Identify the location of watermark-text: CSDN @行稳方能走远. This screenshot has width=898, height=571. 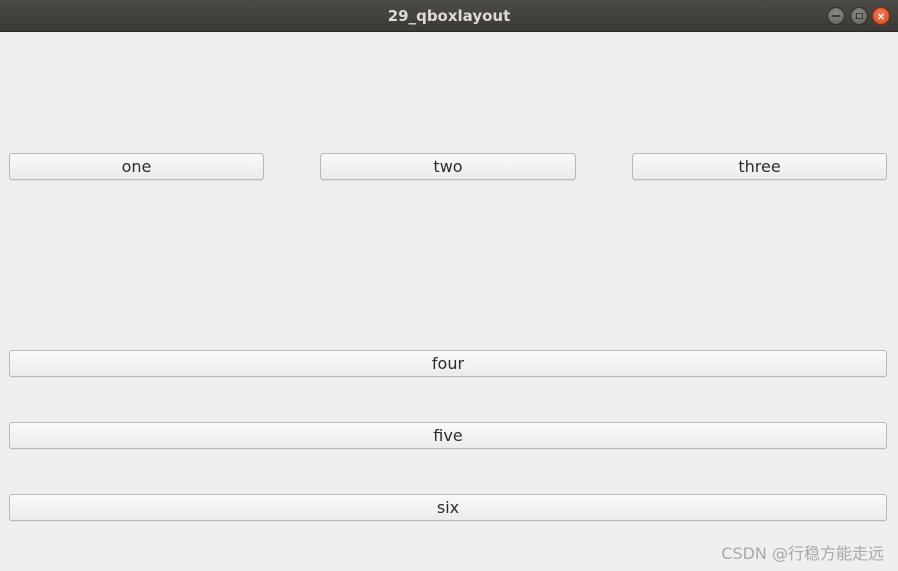
(802, 553).